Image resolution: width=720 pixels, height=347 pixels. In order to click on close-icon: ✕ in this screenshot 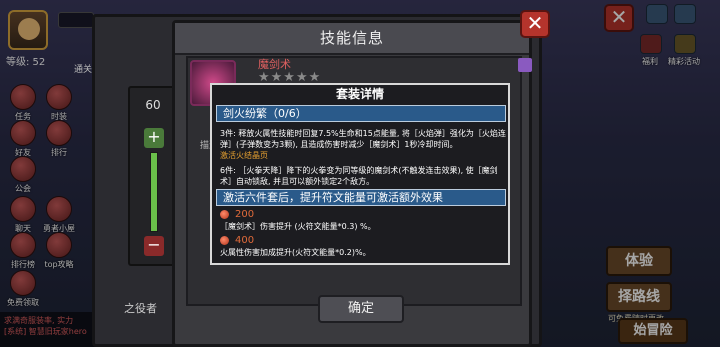, I will do `click(535, 24)`.